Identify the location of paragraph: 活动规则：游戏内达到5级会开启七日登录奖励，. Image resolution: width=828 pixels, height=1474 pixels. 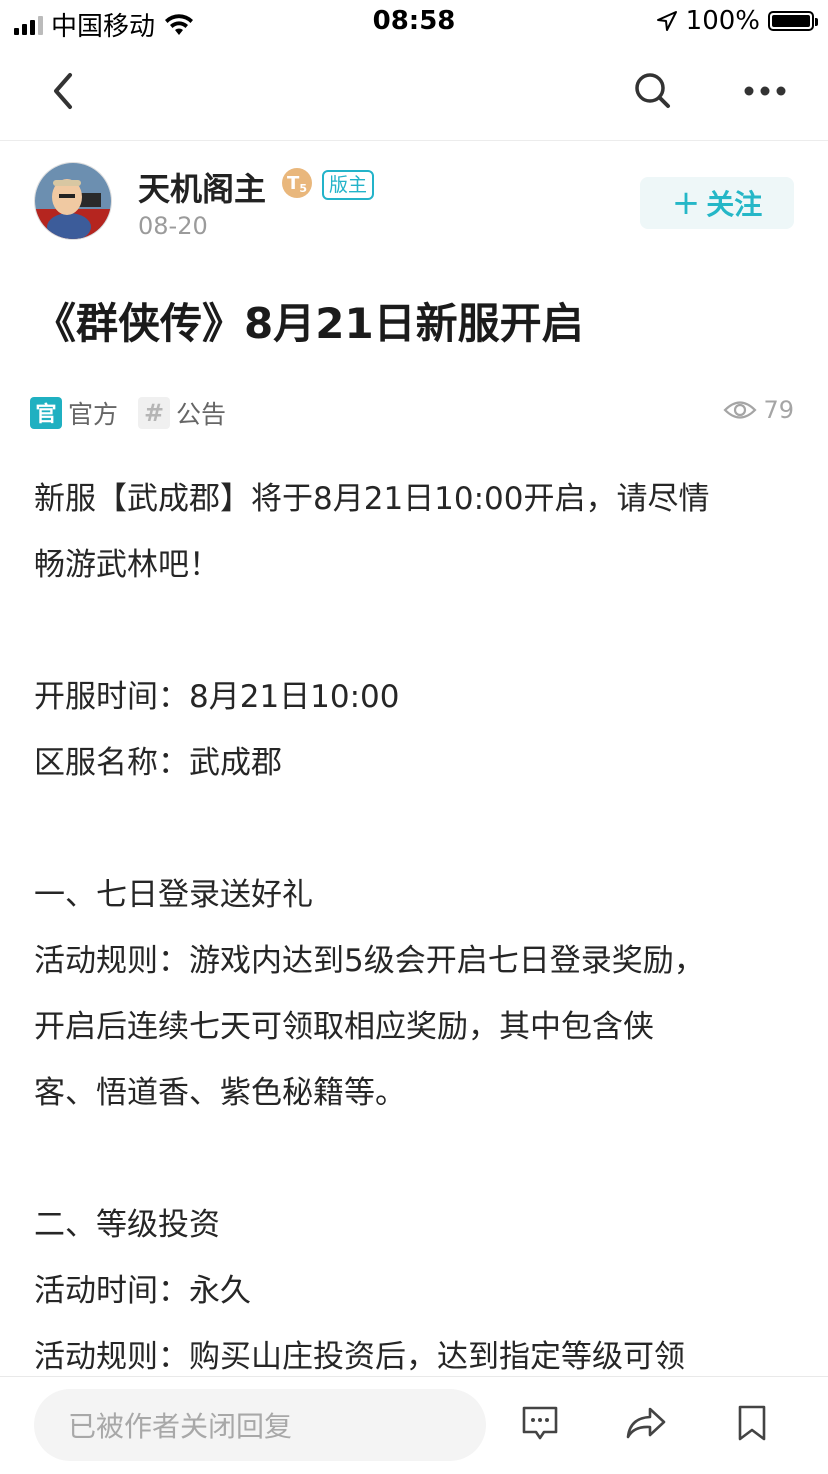
(369, 961).